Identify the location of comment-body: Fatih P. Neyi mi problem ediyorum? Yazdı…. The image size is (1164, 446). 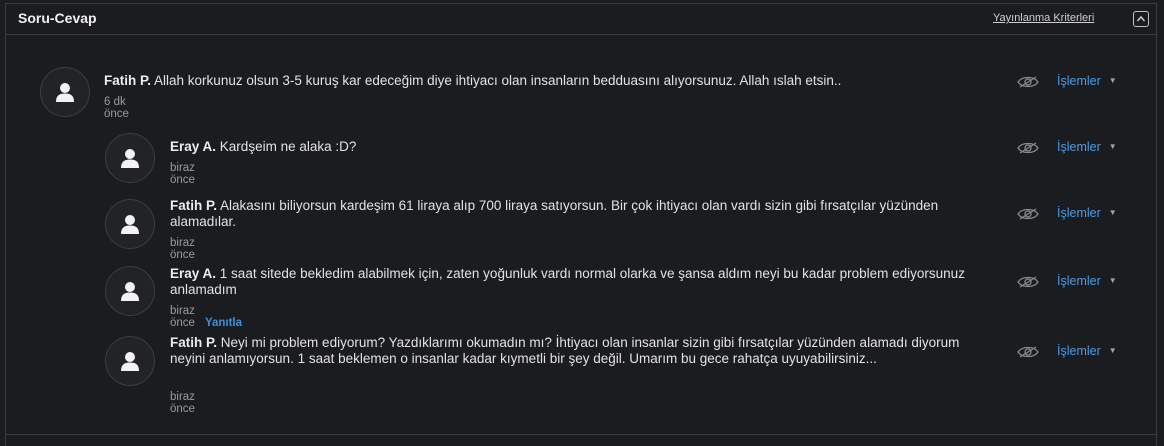
(577, 351).